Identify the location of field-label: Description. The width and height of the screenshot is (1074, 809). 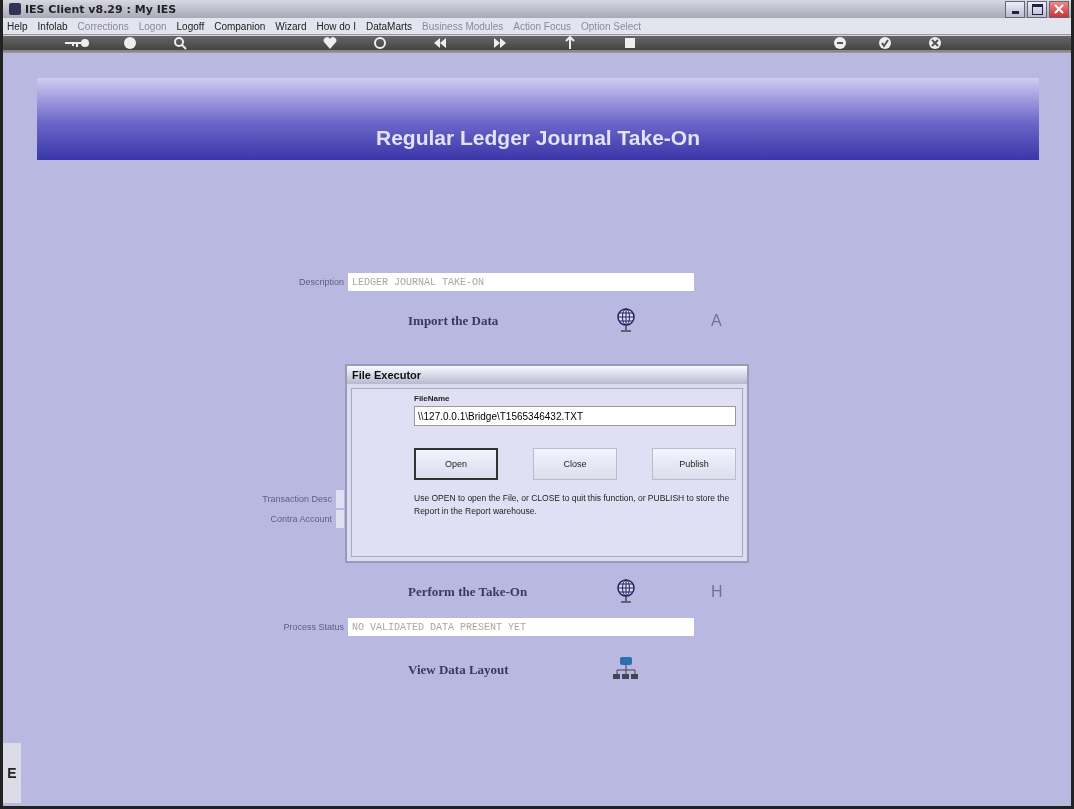
(321, 282).